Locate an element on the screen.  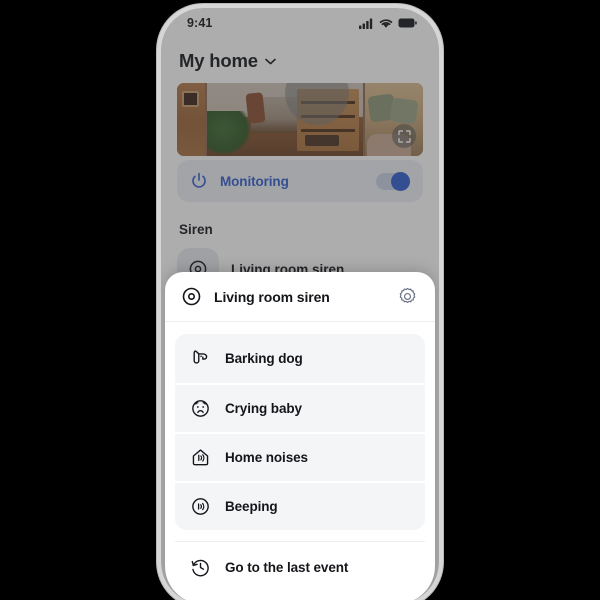
battery-icon is located at coordinates (407, 23).